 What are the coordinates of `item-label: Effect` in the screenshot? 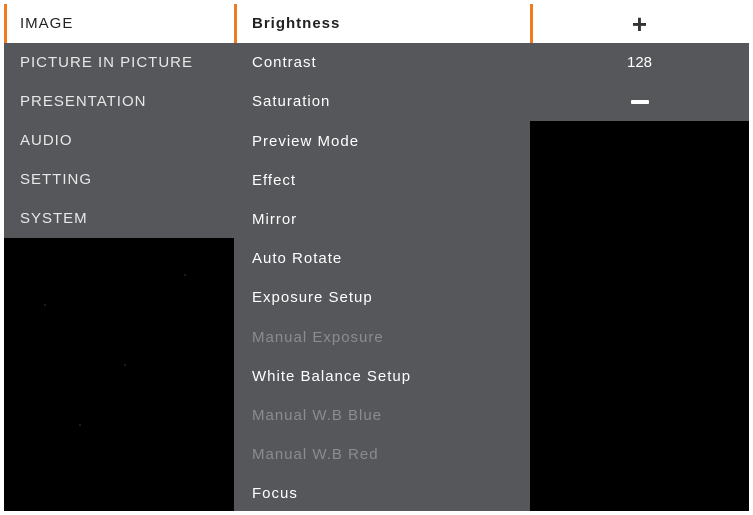 It's located at (274, 180).